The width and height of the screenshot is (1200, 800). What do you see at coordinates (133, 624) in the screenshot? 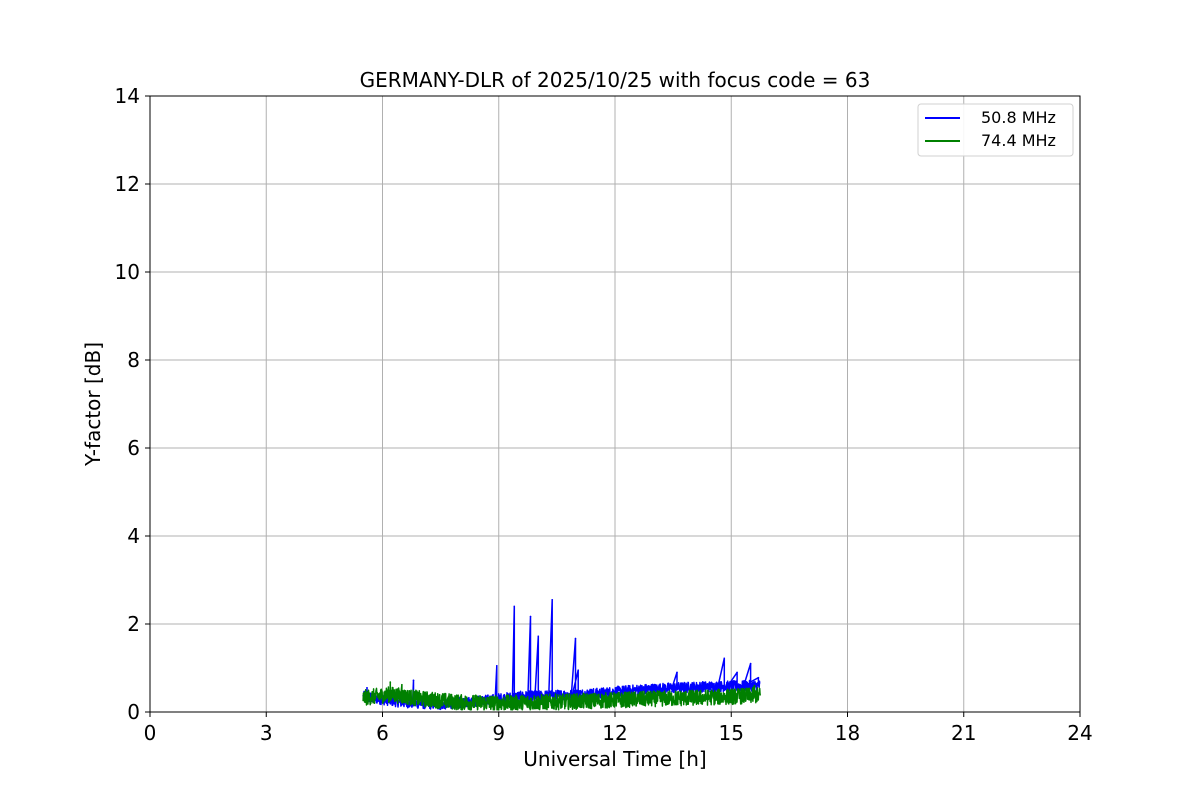
I see `y-tick-label-1: 2` at bounding box center [133, 624].